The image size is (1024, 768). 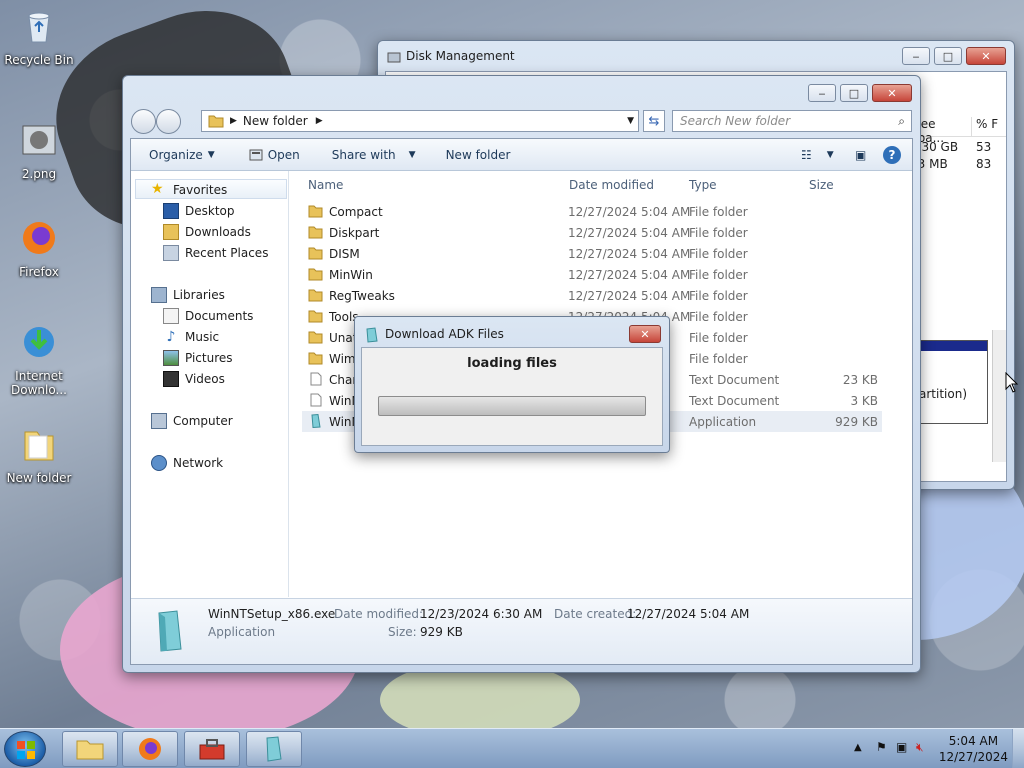 I want to click on downloads-icon, so click(x=171, y=232).